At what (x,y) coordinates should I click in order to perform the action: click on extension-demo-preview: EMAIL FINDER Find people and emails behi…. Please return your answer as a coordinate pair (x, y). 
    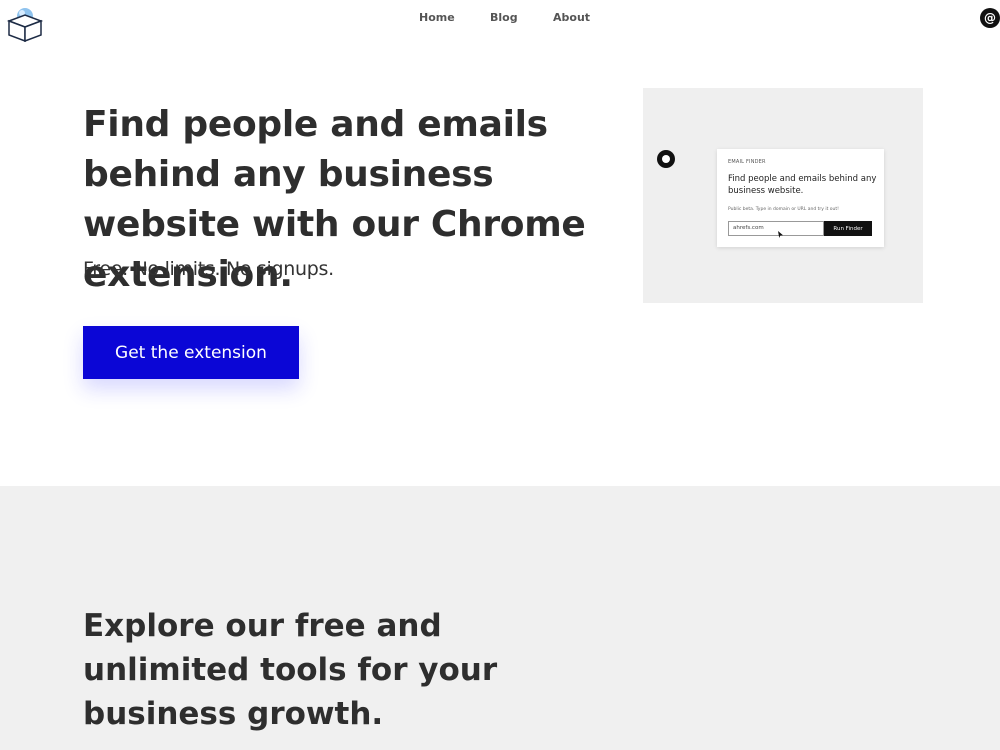
    Looking at the image, I should click on (783, 195).